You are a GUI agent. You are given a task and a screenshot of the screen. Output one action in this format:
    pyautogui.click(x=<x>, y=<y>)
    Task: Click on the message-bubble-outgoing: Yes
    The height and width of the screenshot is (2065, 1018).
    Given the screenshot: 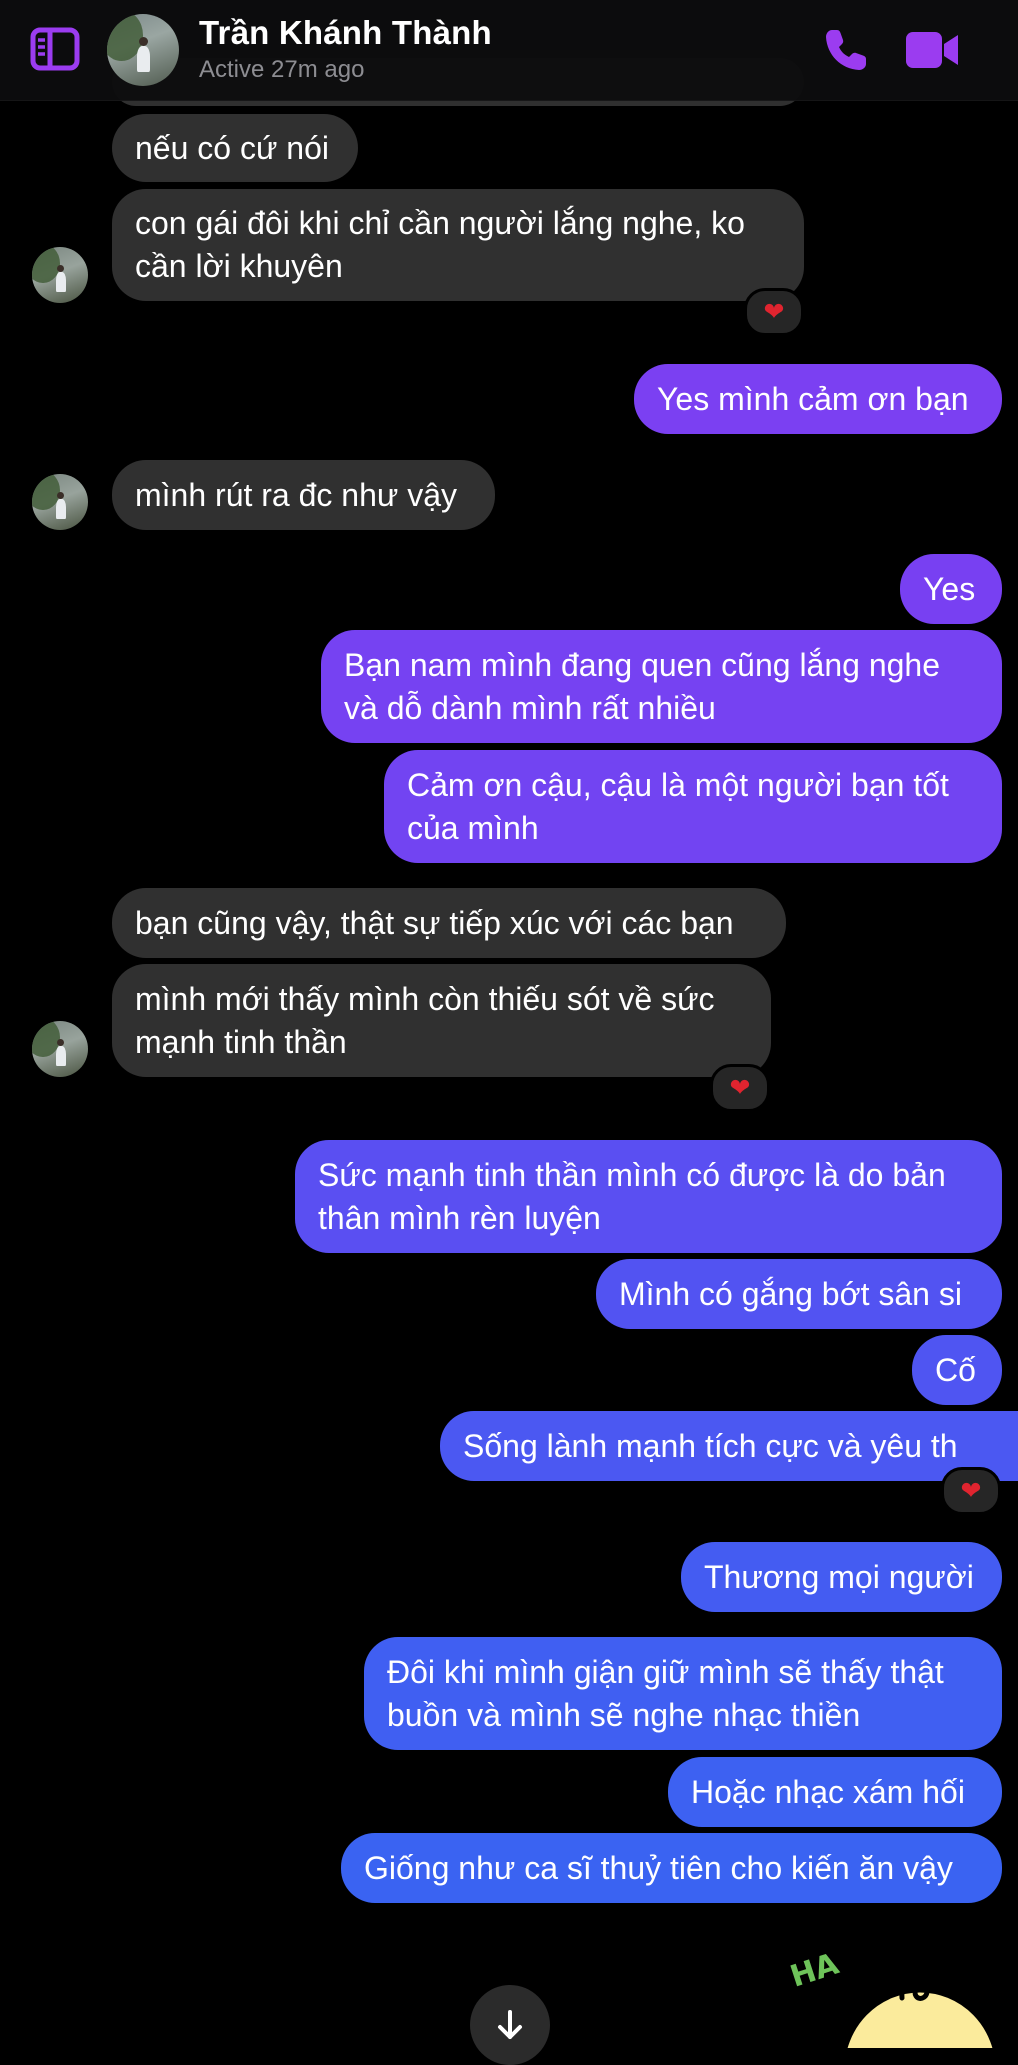 What is the action you would take?
    pyautogui.click(x=951, y=589)
    